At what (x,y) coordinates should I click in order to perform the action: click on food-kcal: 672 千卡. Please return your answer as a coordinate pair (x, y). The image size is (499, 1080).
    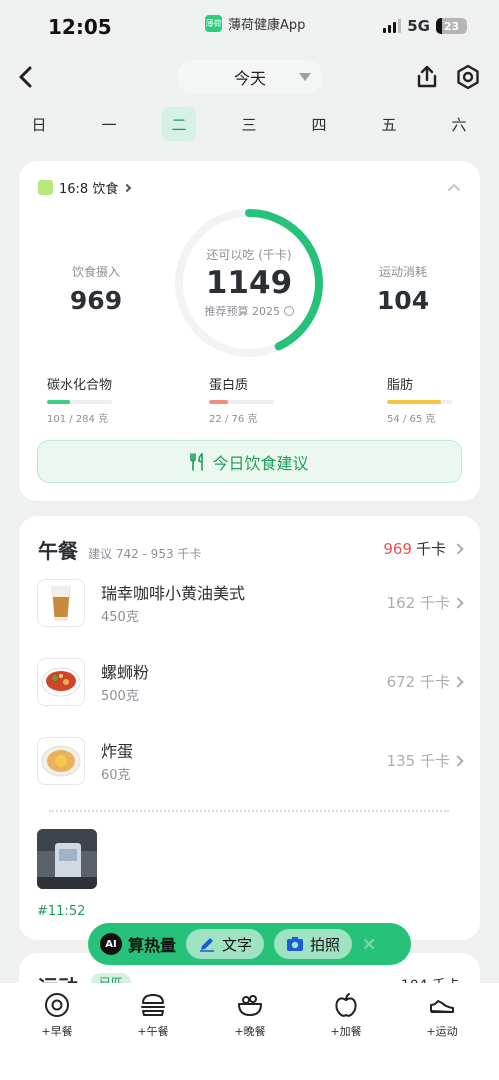
    Looking at the image, I should click on (425, 681).